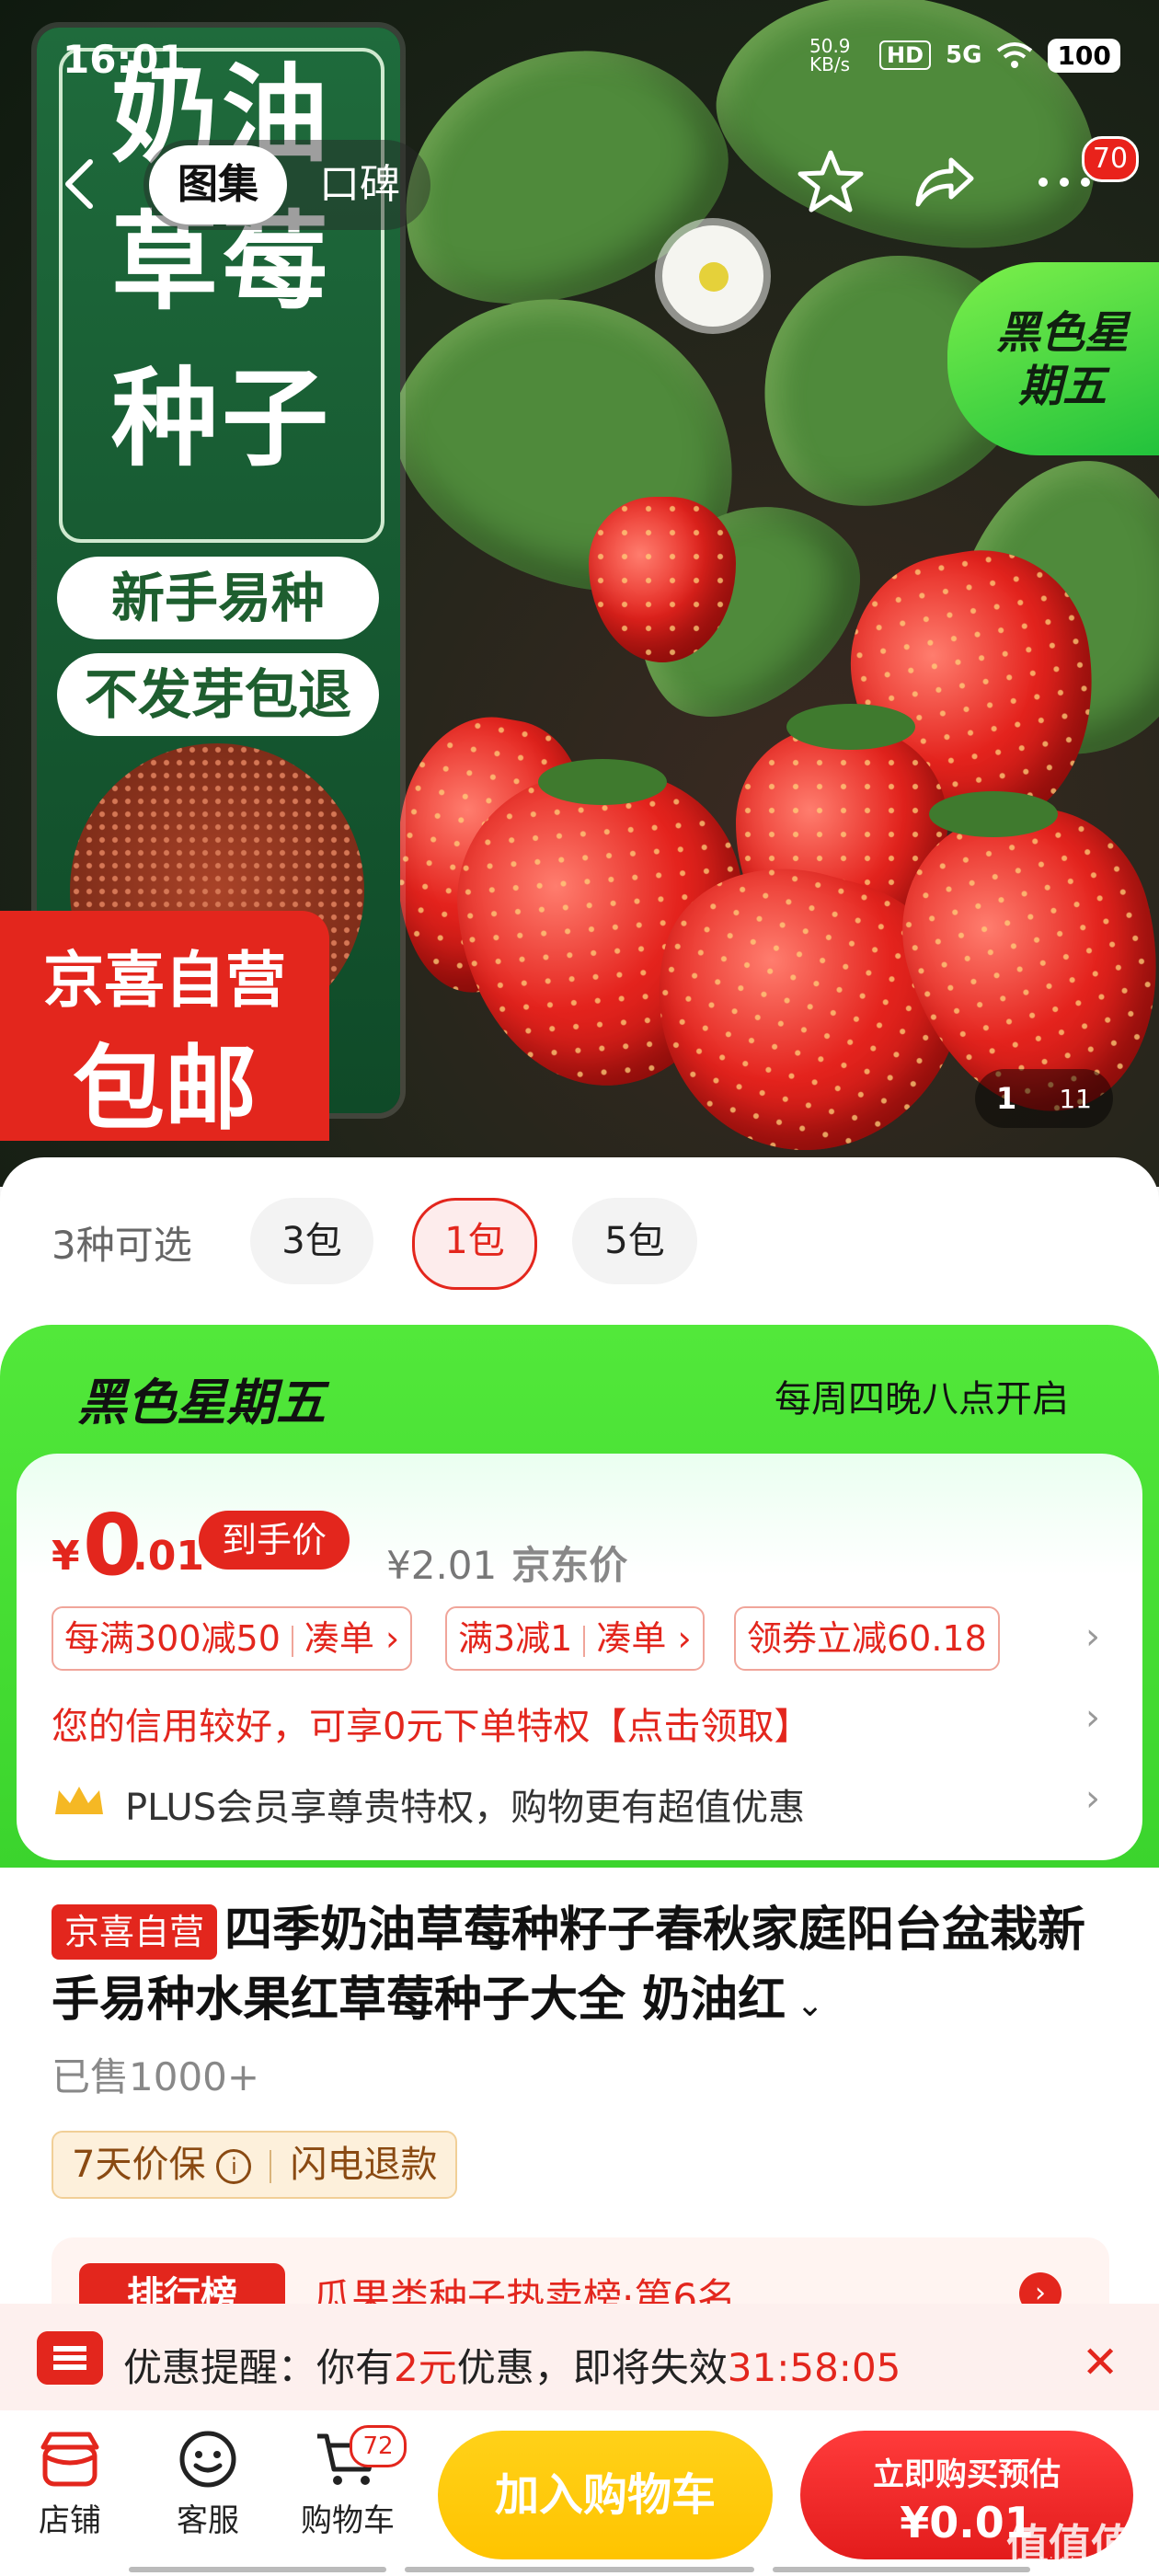 Image resolution: width=1159 pixels, height=2576 pixels. What do you see at coordinates (1100, 2362) in the screenshot?
I see `close-icon: ✕` at bounding box center [1100, 2362].